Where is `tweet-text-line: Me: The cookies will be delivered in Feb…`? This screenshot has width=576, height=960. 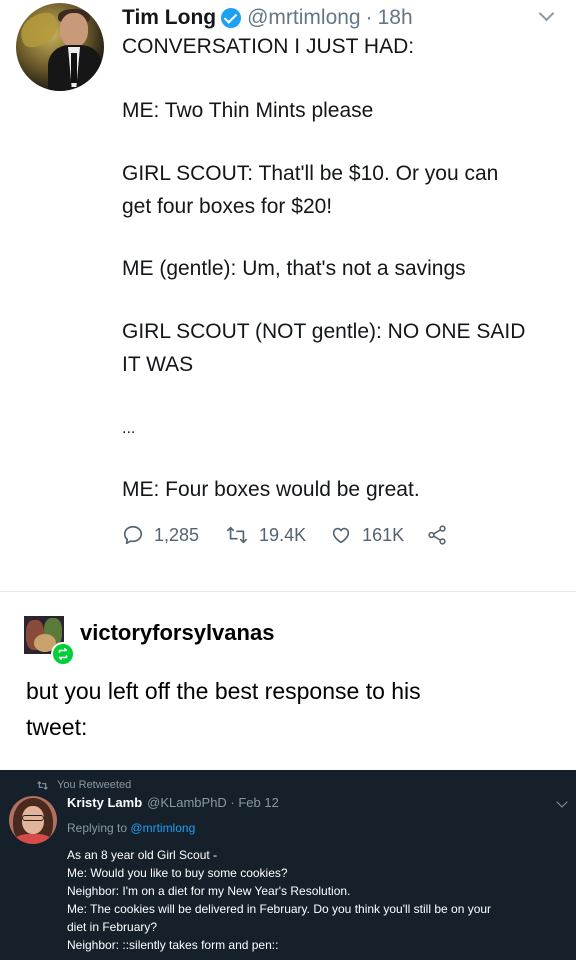 tweet-text-line: Me: The cookies will be delivered in Feb… is located at coordinates (279, 909).